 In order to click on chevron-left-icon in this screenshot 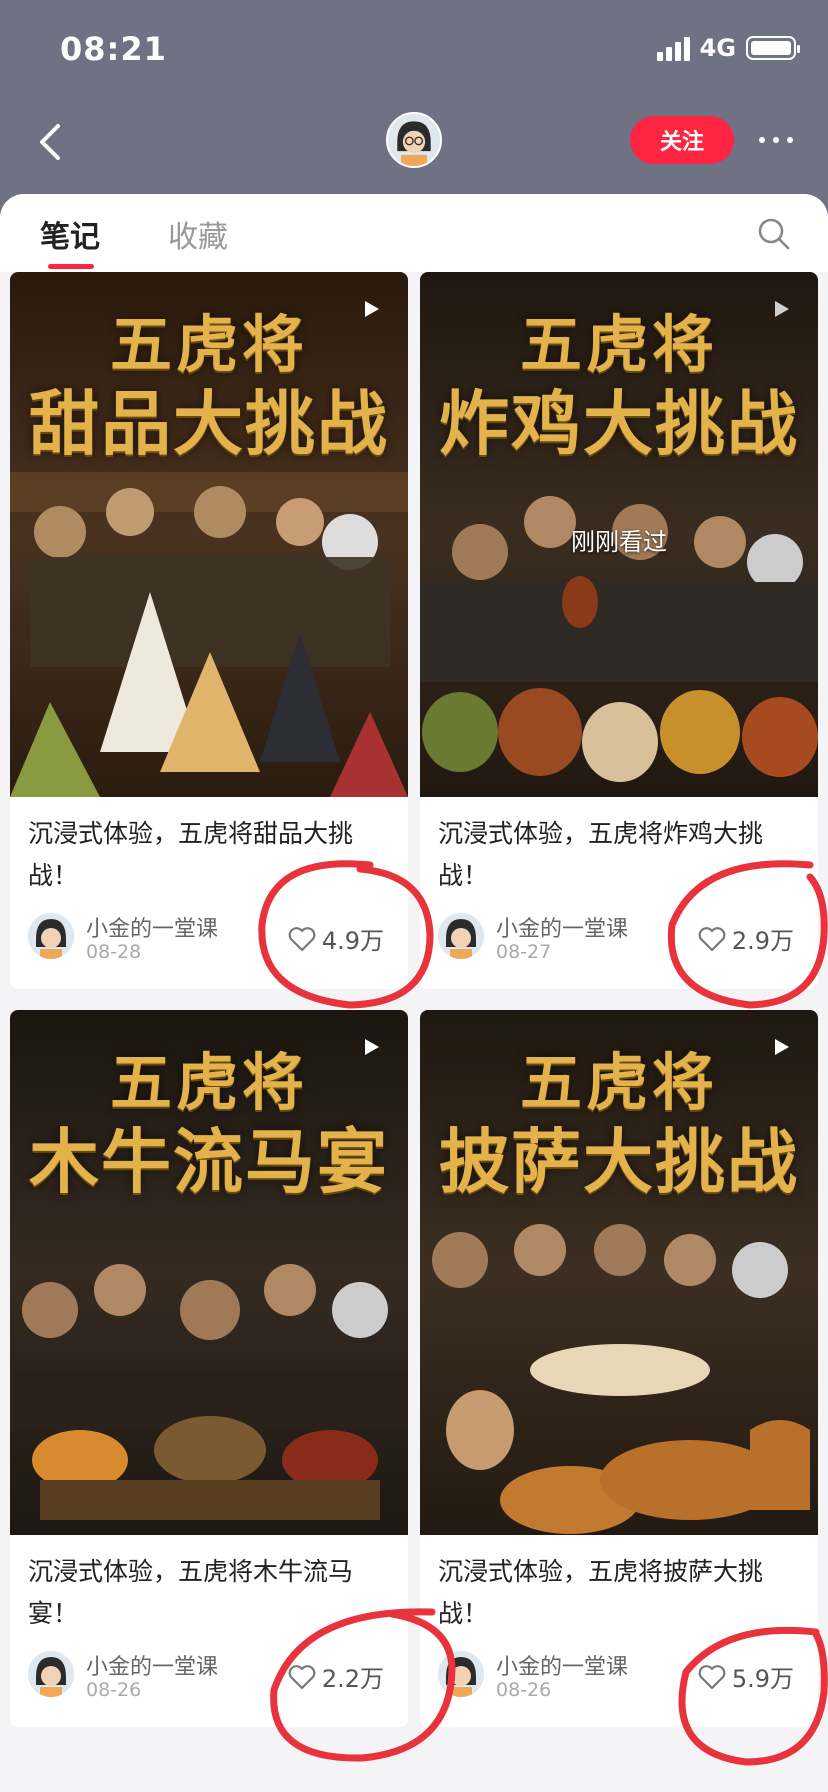, I will do `click(50, 142)`.